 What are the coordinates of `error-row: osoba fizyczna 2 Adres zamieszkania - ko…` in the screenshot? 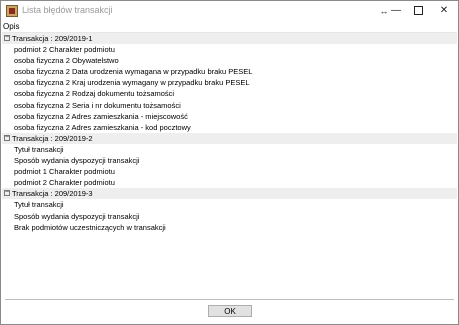 It's located at (229, 127).